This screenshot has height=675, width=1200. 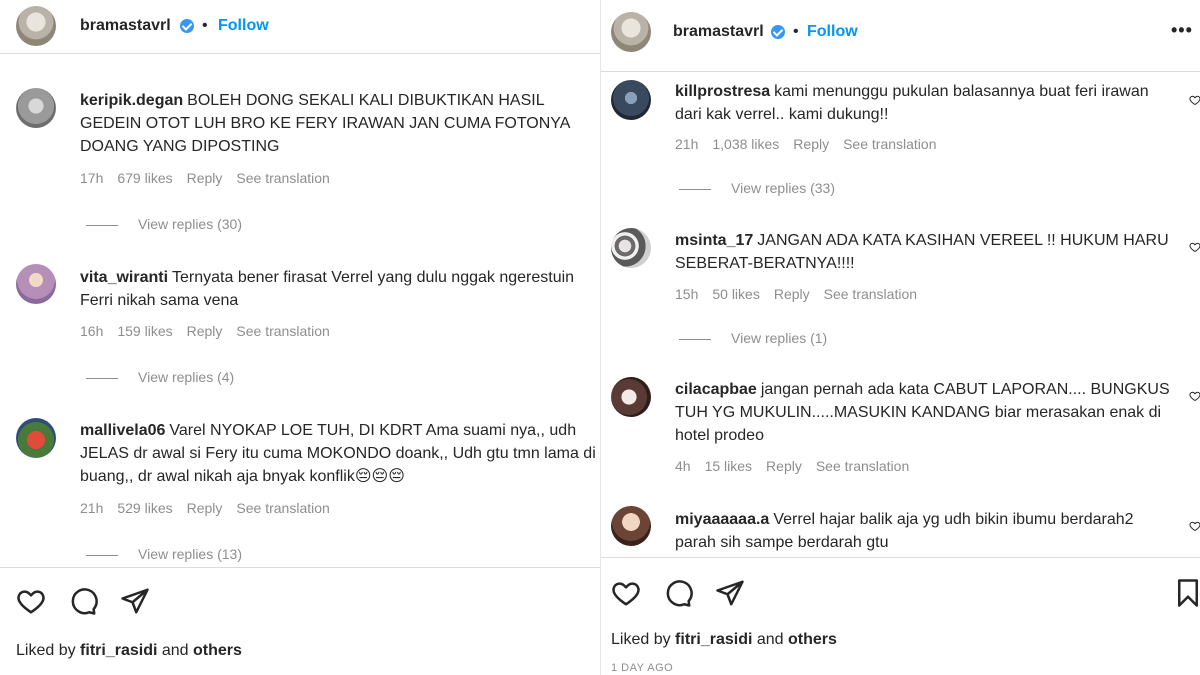 What do you see at coordinates (745, 144) in the screenshot?
I see `comment-likes: 1,038 likes` at bounding box center [745, 144].